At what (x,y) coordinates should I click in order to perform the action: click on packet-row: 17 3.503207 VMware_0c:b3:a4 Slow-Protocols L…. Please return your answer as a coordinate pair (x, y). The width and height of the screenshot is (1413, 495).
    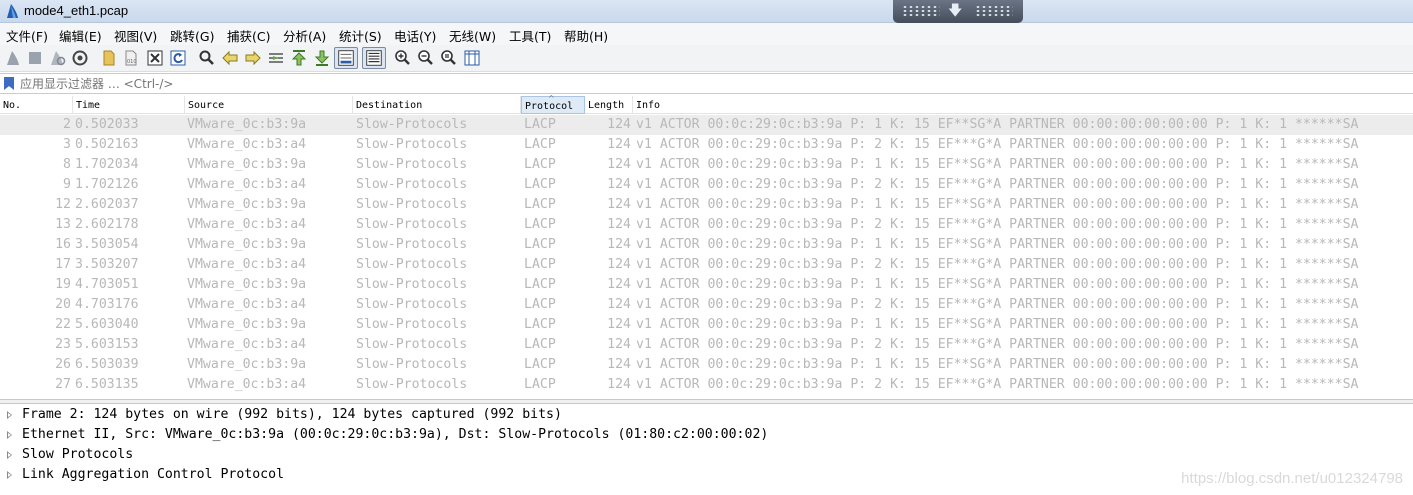
    Looking at the image, I should click on (706, 265).